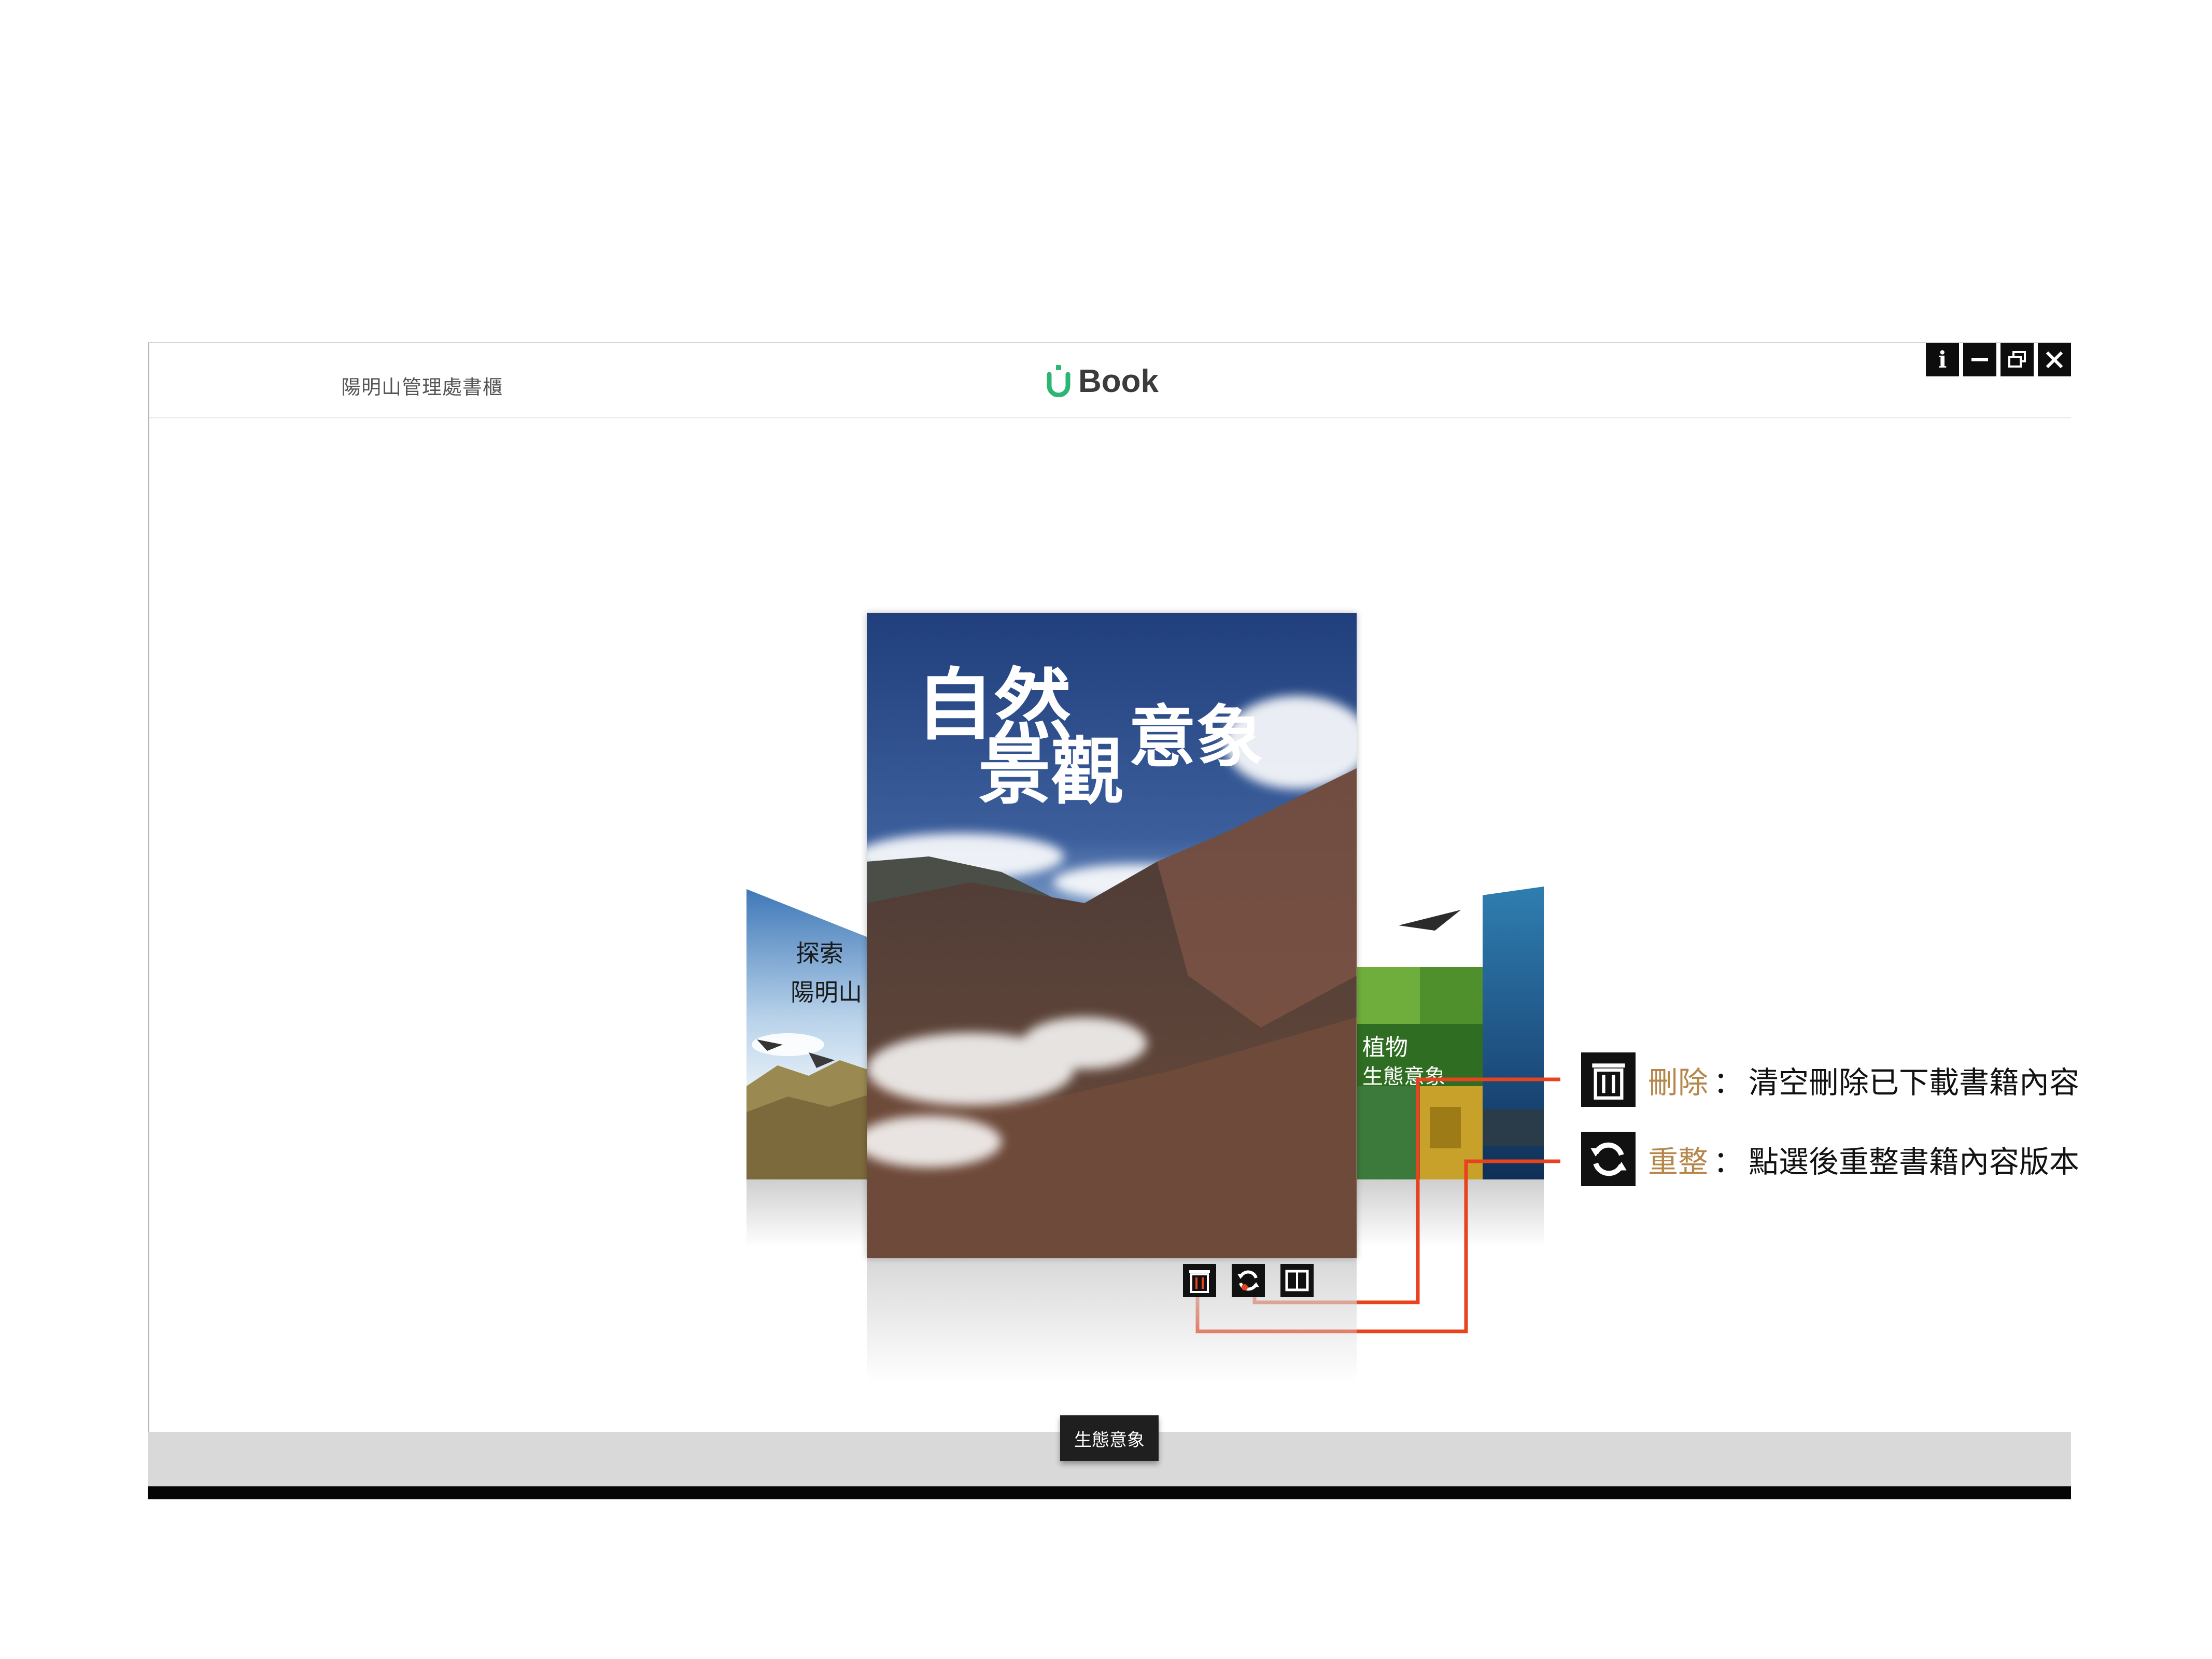 The image size is (2212, 1659). I want to click on restore-button, so click(2017, 359).